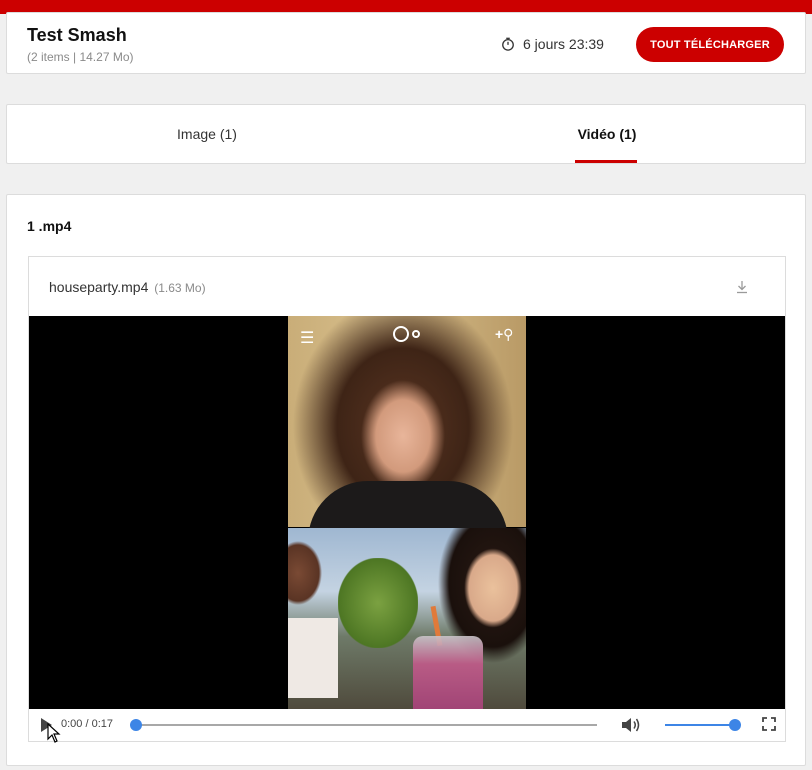 This screenshot has width=812, height=770. What do you see at coordinates (631, 725) in the screenshot?
I see `volume-icon` at bounding box center [631, 725].